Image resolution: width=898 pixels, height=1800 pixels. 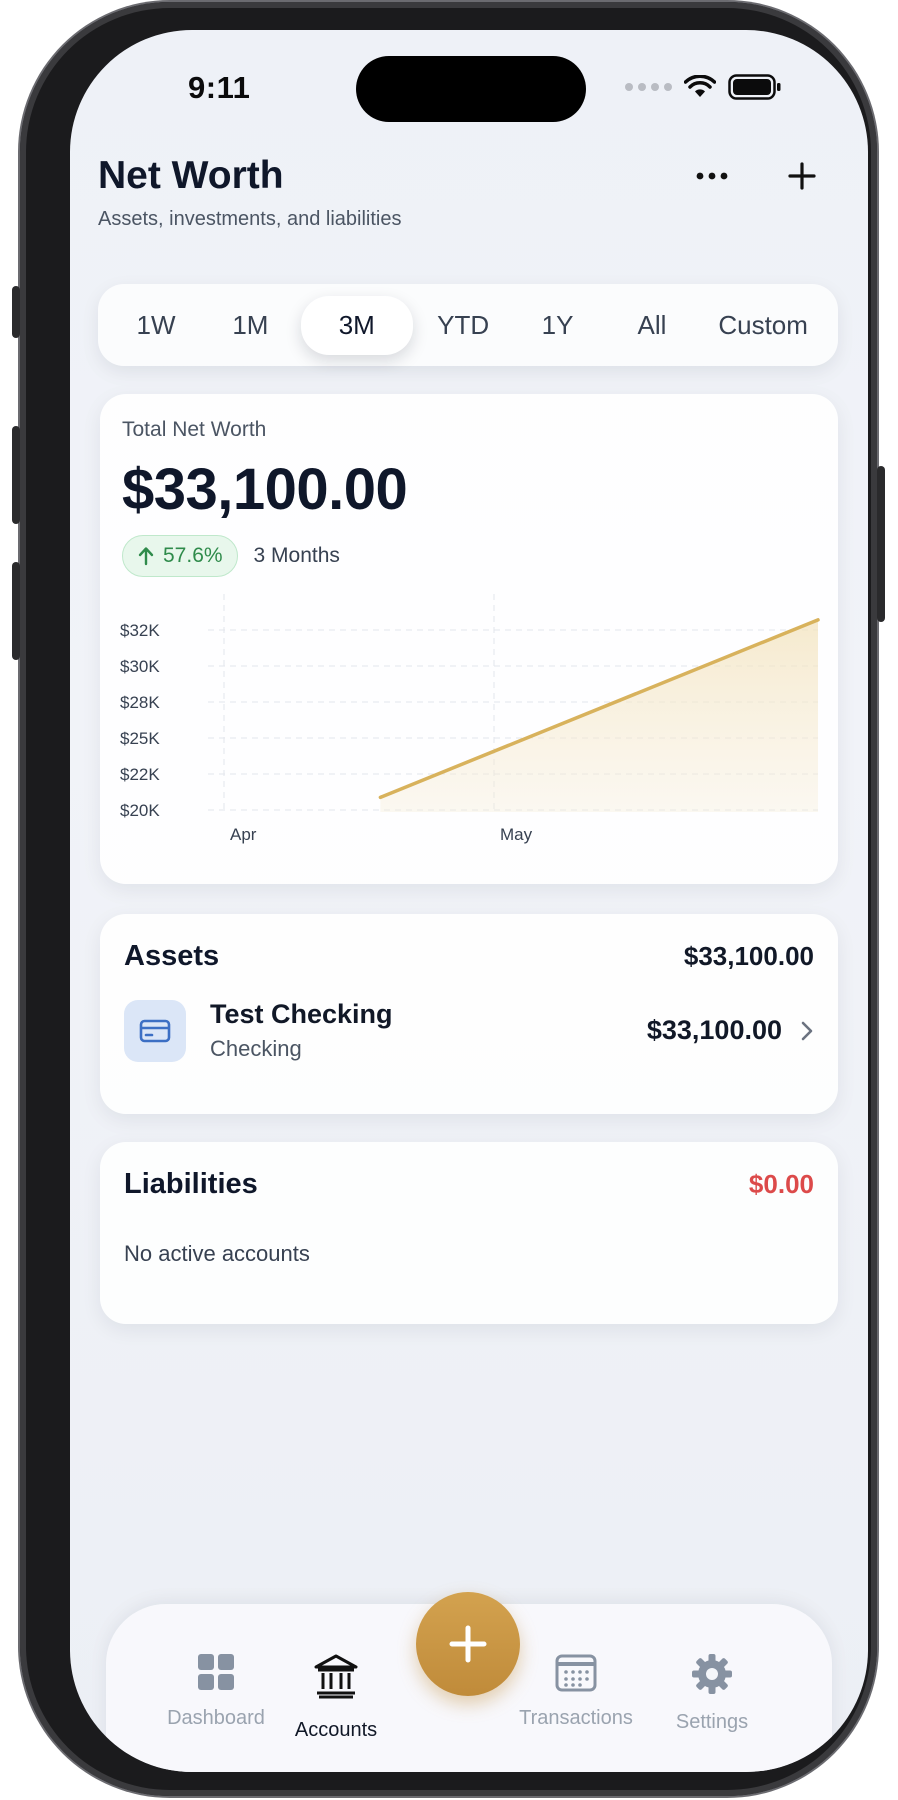 I want to click on change-badge: 57.6%, so click(x=180, y=556).